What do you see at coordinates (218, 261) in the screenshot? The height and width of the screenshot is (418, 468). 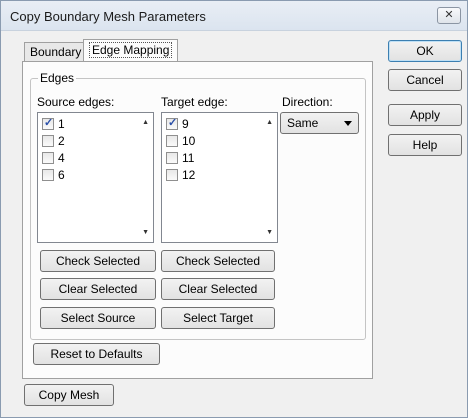 I see `target-check-selected-button: Check Selected` at bounding box center [218, 261].